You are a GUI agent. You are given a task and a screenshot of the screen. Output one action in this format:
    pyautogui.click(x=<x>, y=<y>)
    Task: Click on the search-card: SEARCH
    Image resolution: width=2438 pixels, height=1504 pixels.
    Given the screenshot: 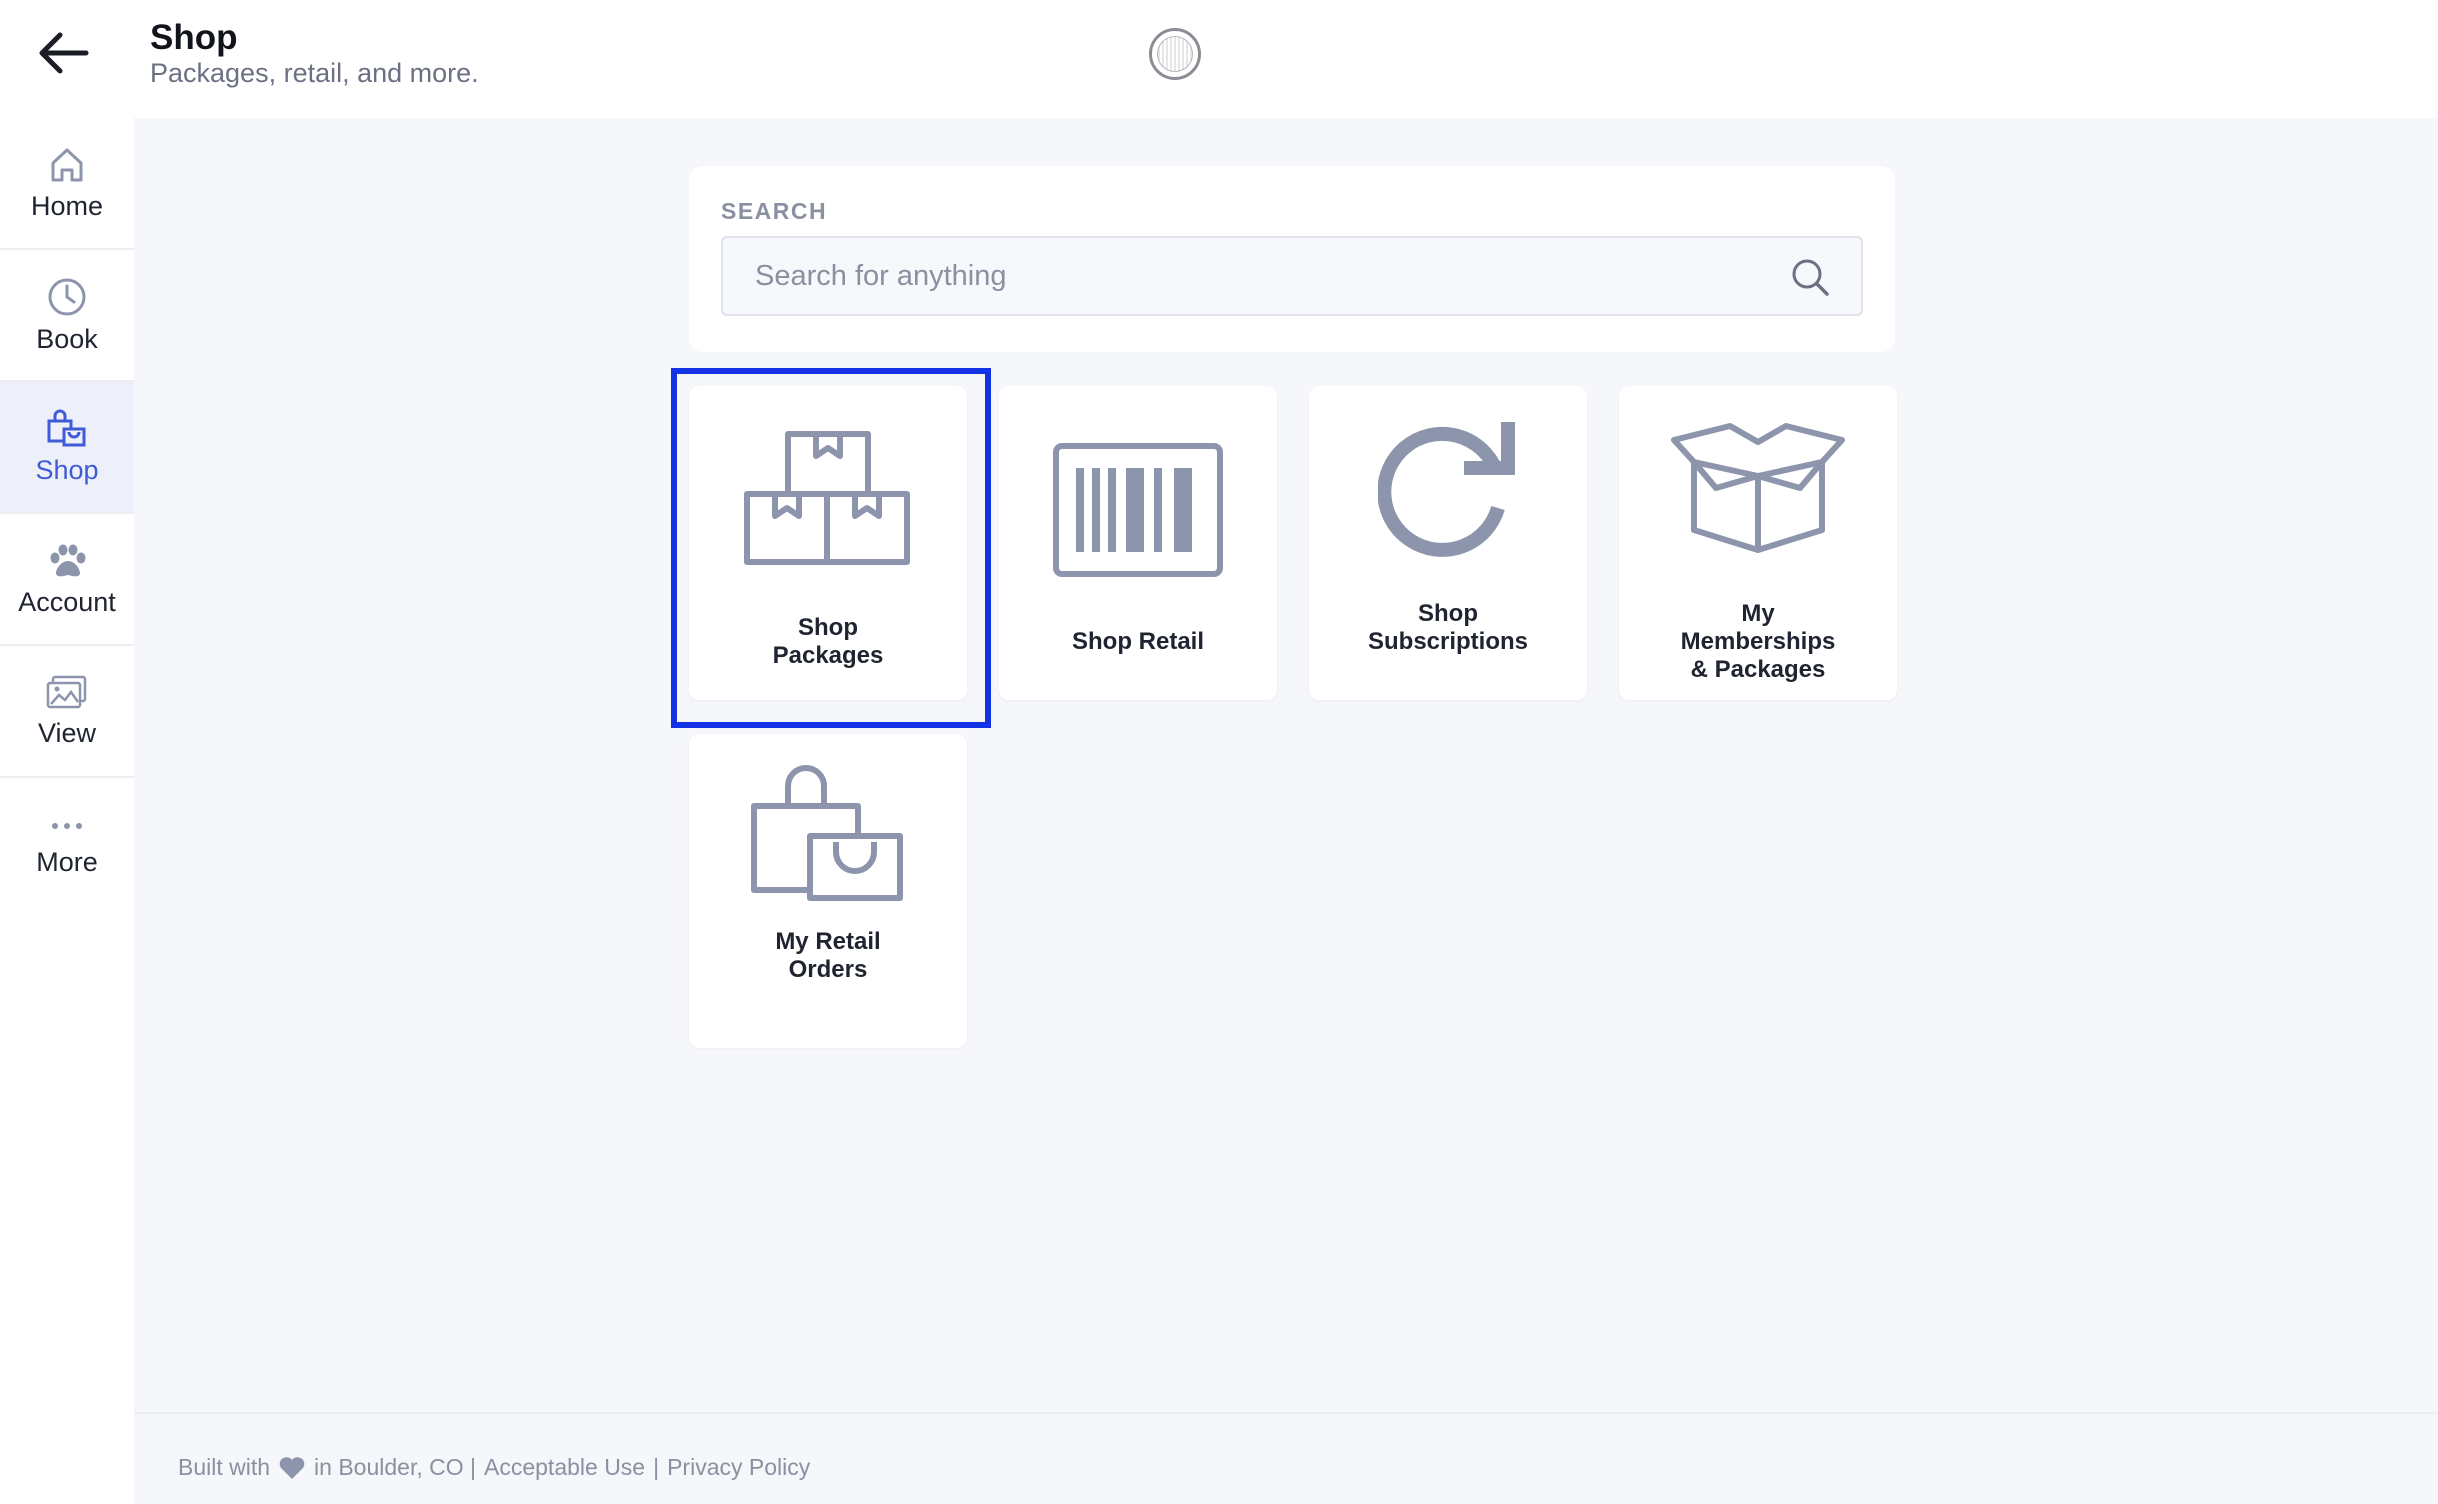 What is the action you would take?
    pyautogui.click(x=1292, y=259)
    